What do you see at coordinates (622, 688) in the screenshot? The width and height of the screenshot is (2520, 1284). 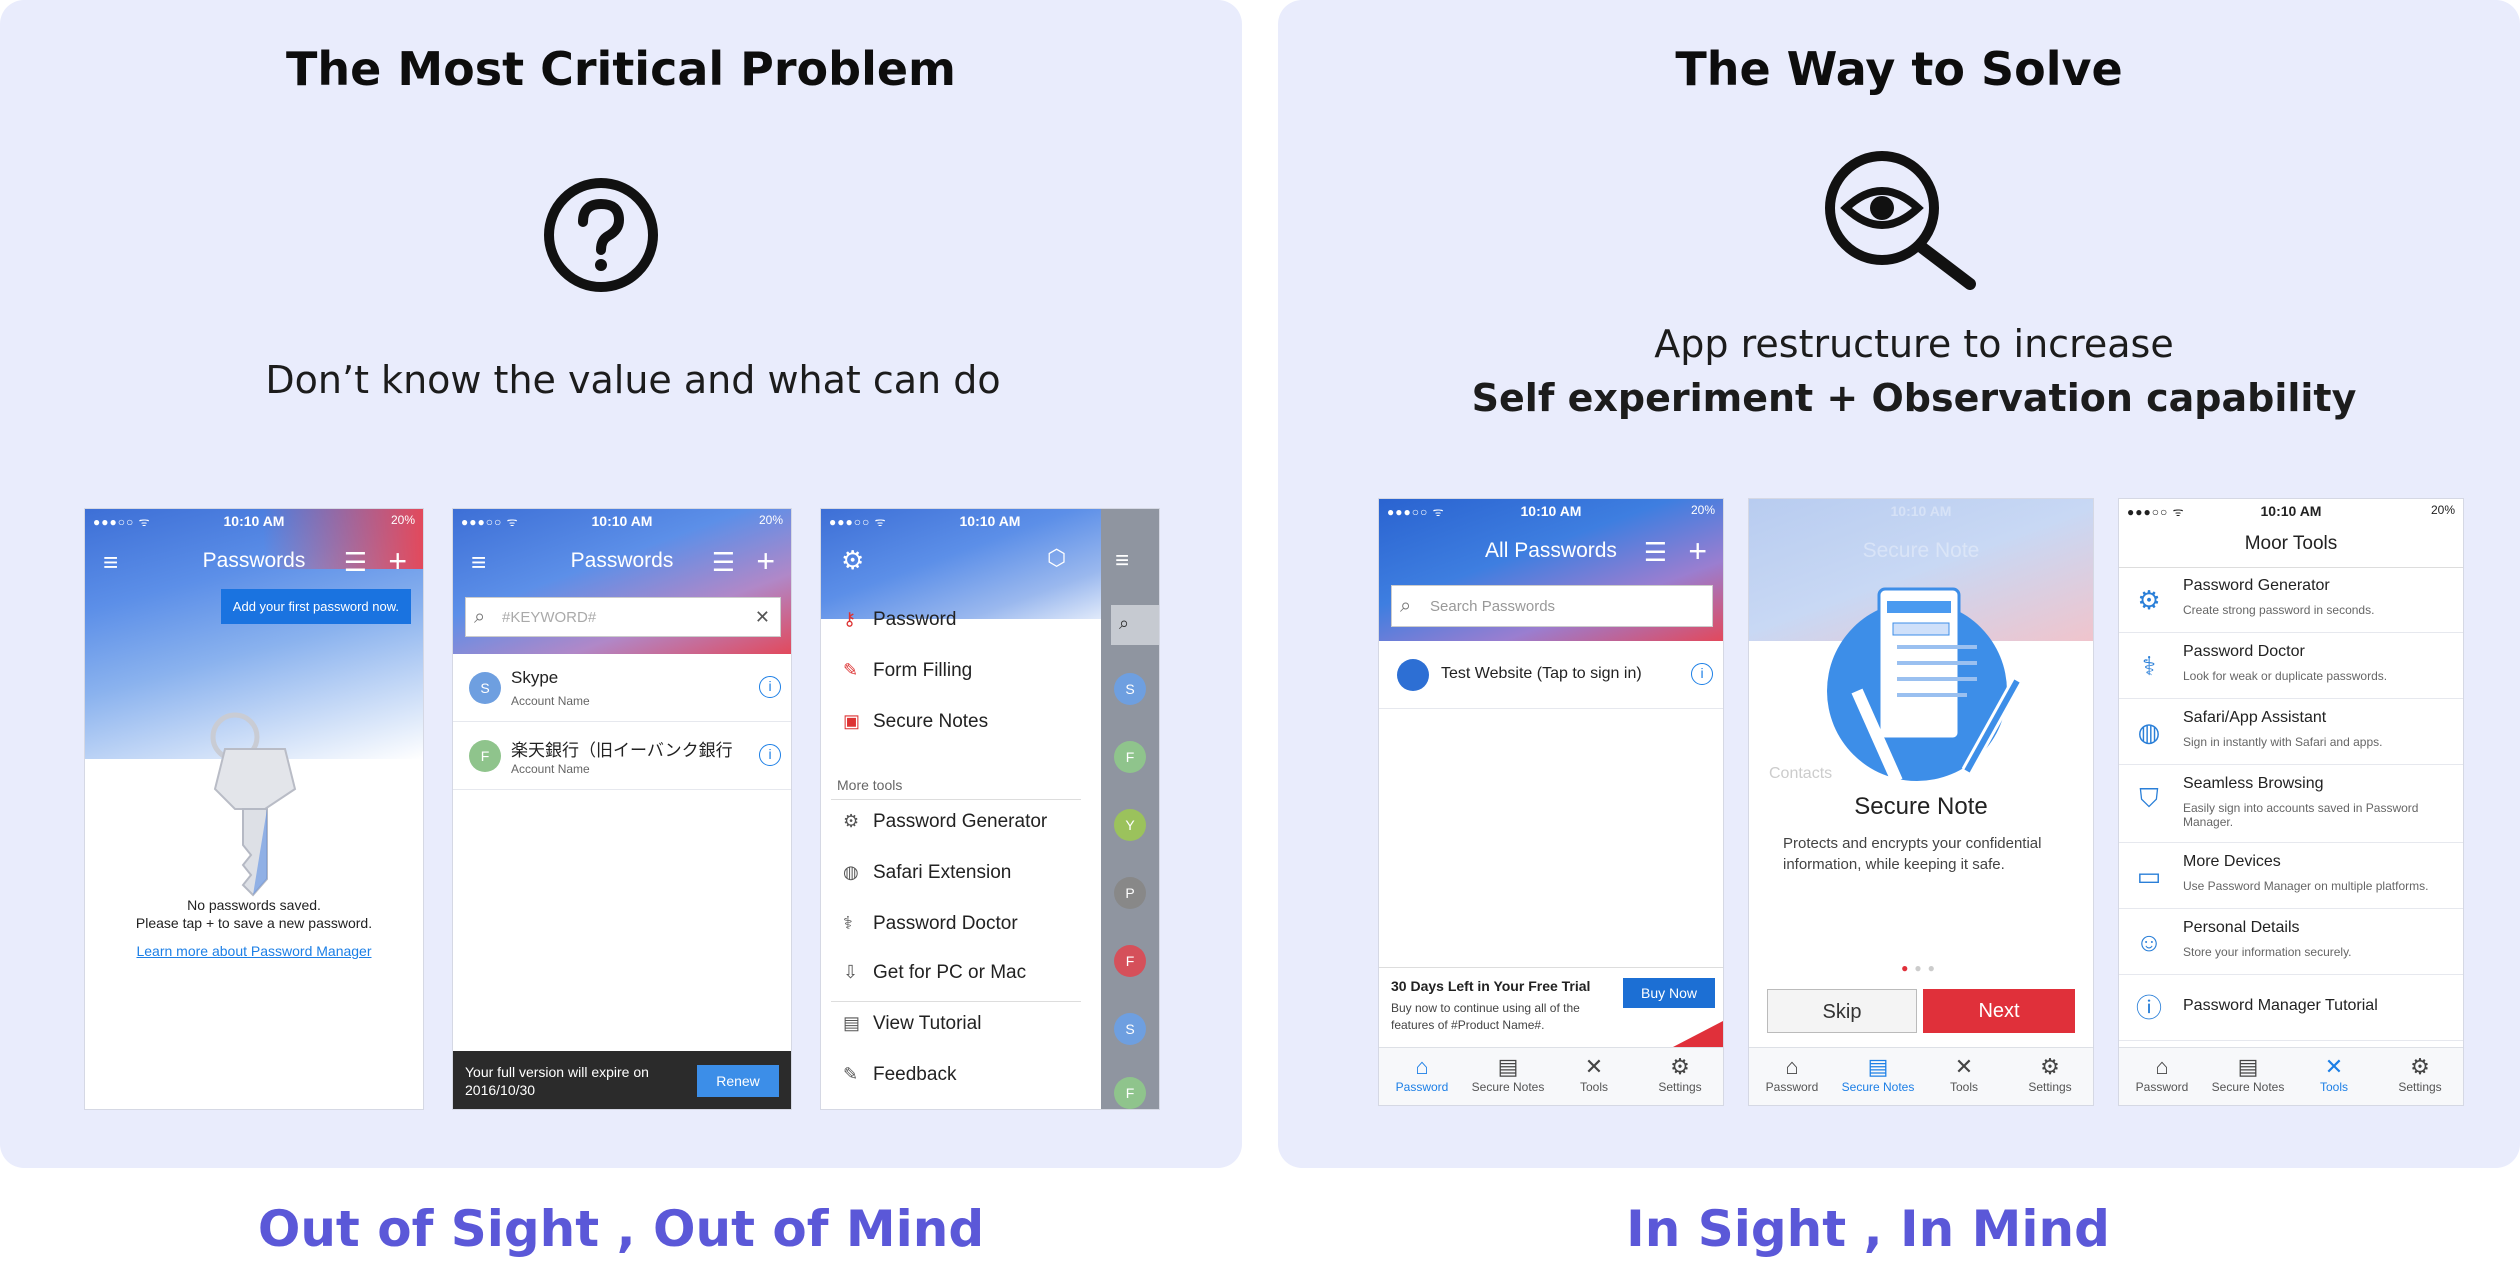 I see `list-item: S Skype Account Name i` at bounding box center [622, 688].